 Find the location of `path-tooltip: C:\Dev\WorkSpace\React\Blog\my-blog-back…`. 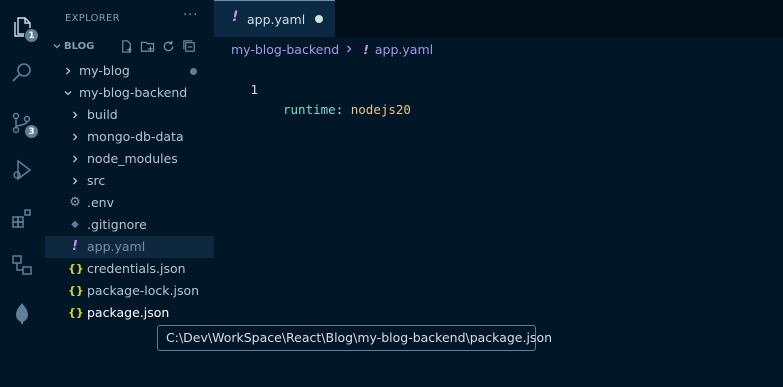

path-tooltip: C:\Dev\WorkSpace\React\Blog\my-blog-back… is located at coordinates (354, 338).